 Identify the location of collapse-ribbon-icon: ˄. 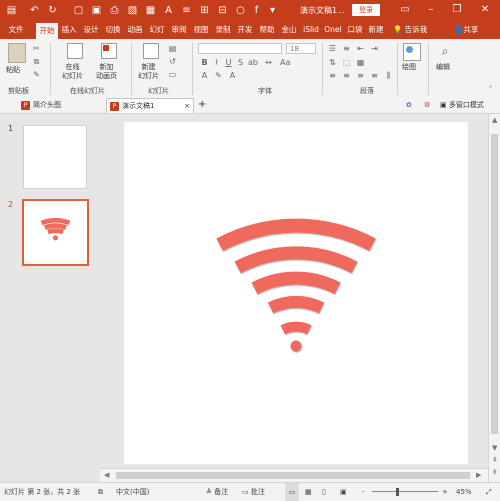
(490, 89).